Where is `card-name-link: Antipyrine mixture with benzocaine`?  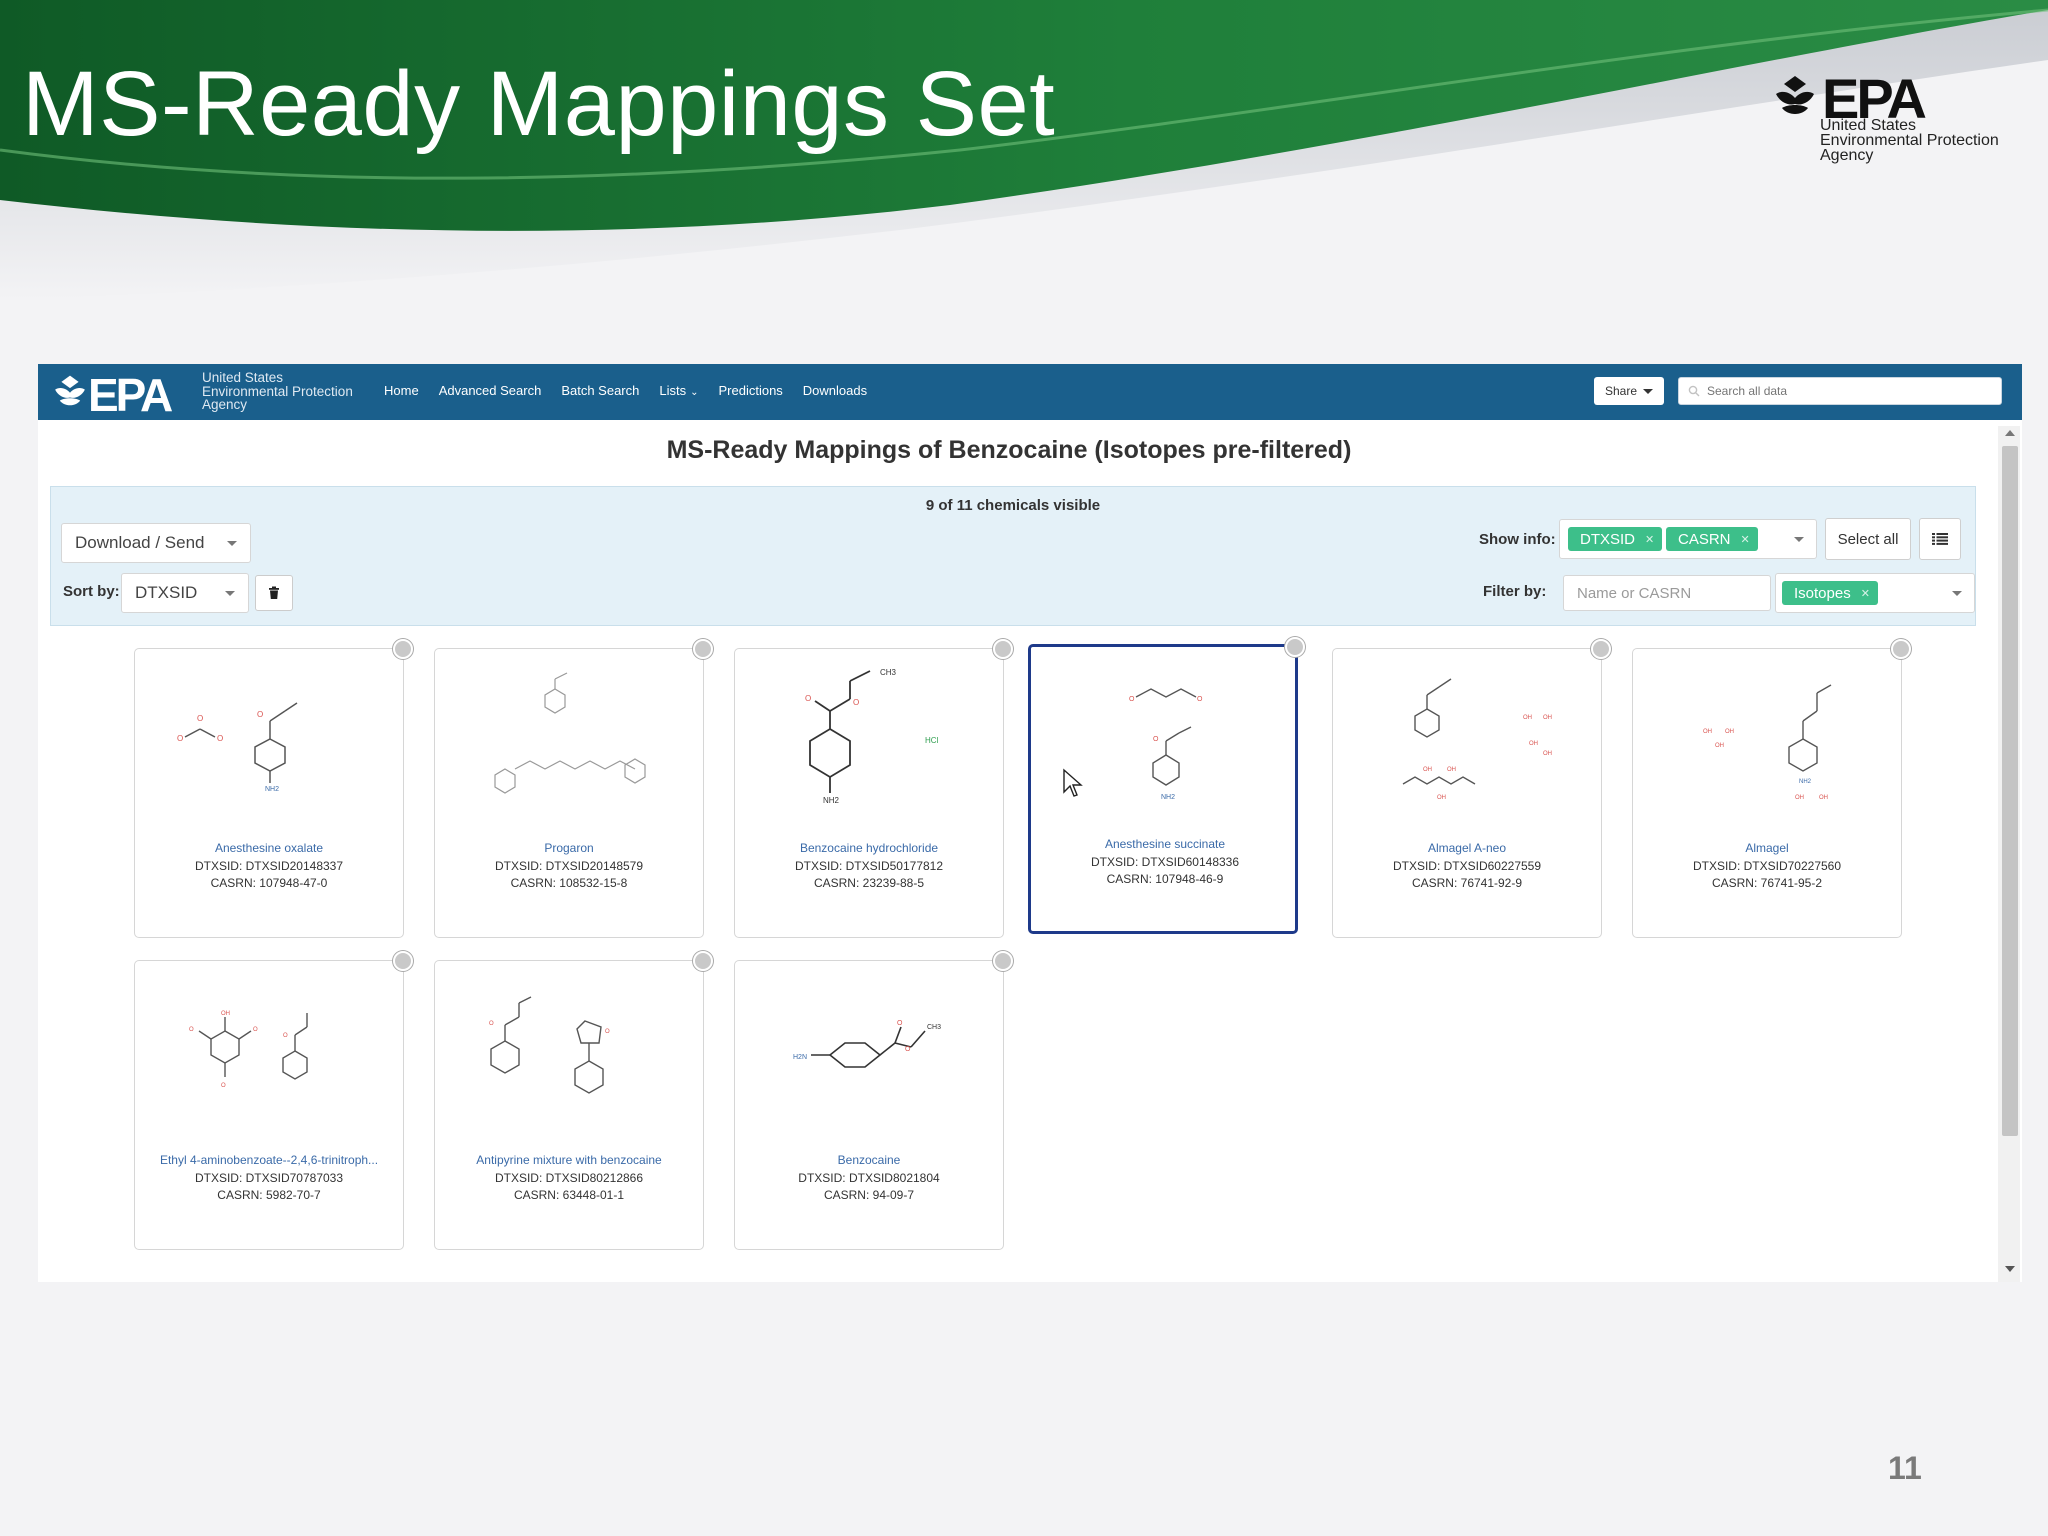 card-name-link: Antipyrine mixture with benzocaine is located at coordinates (569, 1160).